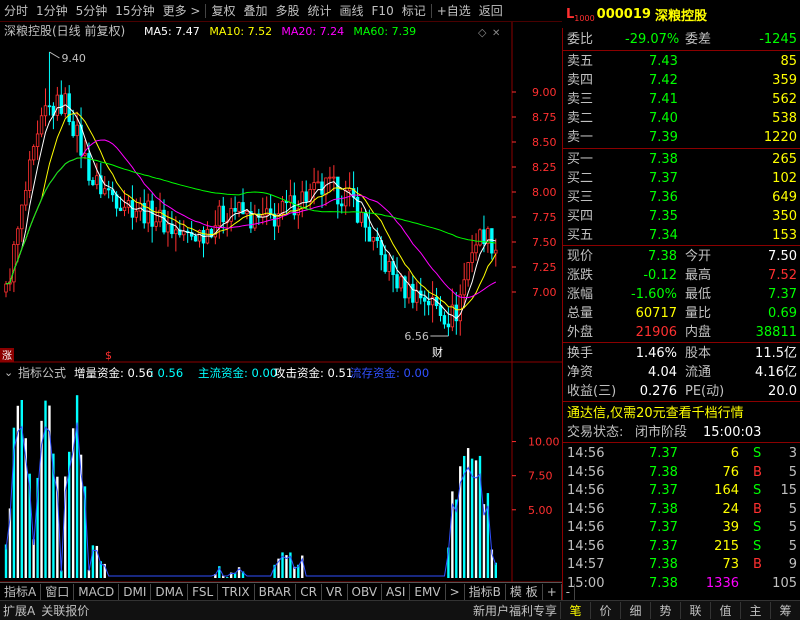 This screenshot has height=620, width=800. I want to click on indicator-tab-9: VR, so click(335, 591).